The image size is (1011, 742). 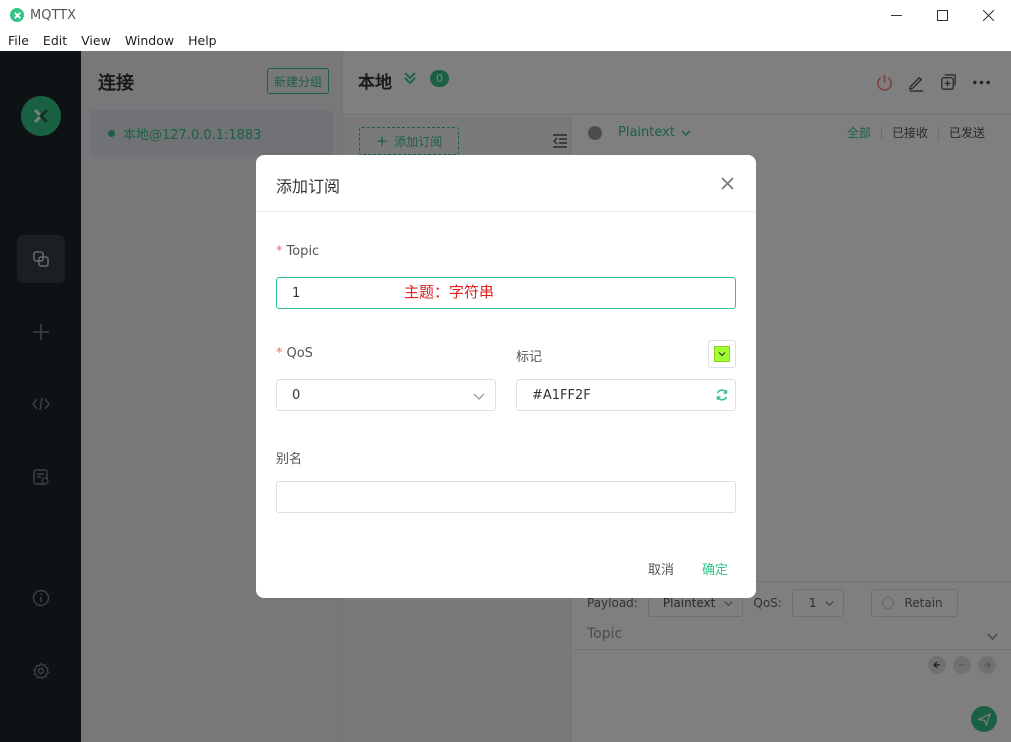 What do you see at coordinates (289, 459) in the screenshot?
I see `alias-label: 别名` at bounding box center [289, 459].